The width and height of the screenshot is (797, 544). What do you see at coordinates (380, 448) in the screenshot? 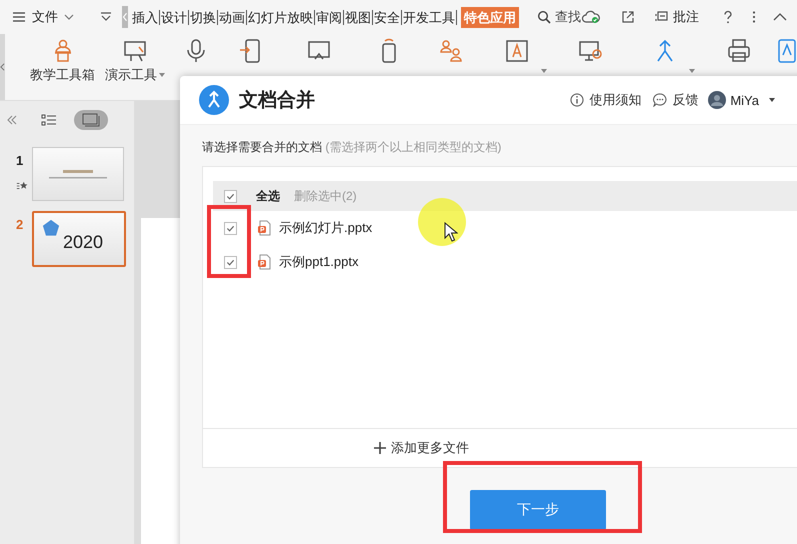
I see `plus-icon` at bounding box center [380, 448].